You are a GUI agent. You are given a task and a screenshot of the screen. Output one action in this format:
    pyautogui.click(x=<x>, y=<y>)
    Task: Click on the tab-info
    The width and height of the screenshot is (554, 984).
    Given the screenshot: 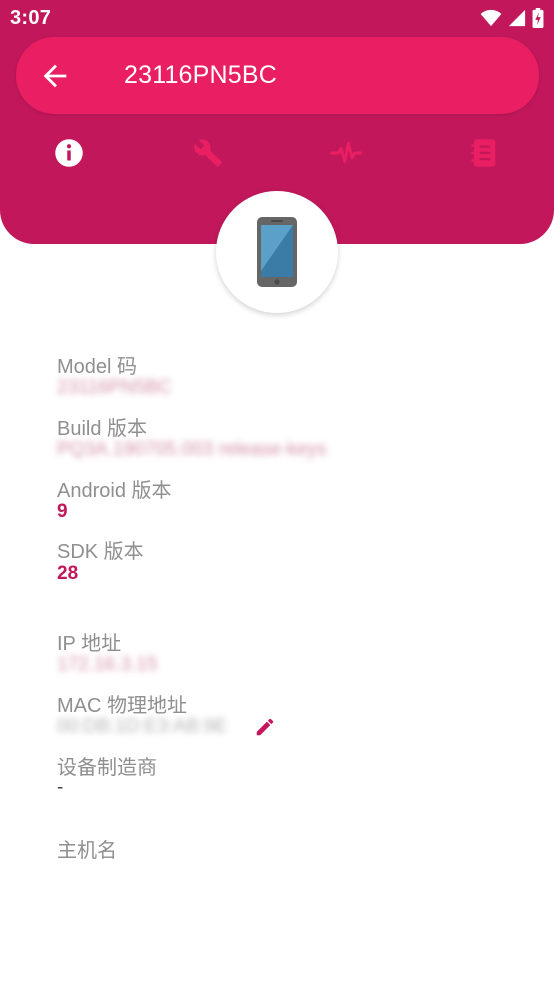 What is the action you would take?
    pyautogui.click(x=69, y=153)
    